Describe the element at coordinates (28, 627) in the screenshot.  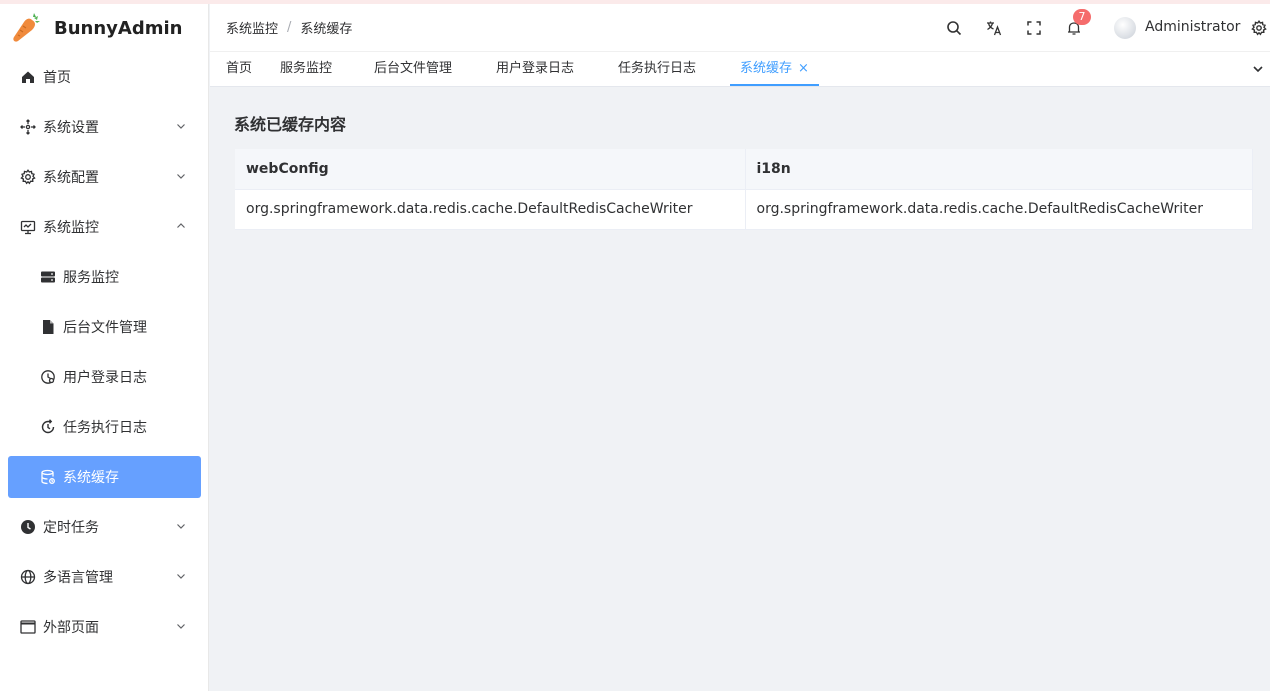
I see `window-icon` at that location.